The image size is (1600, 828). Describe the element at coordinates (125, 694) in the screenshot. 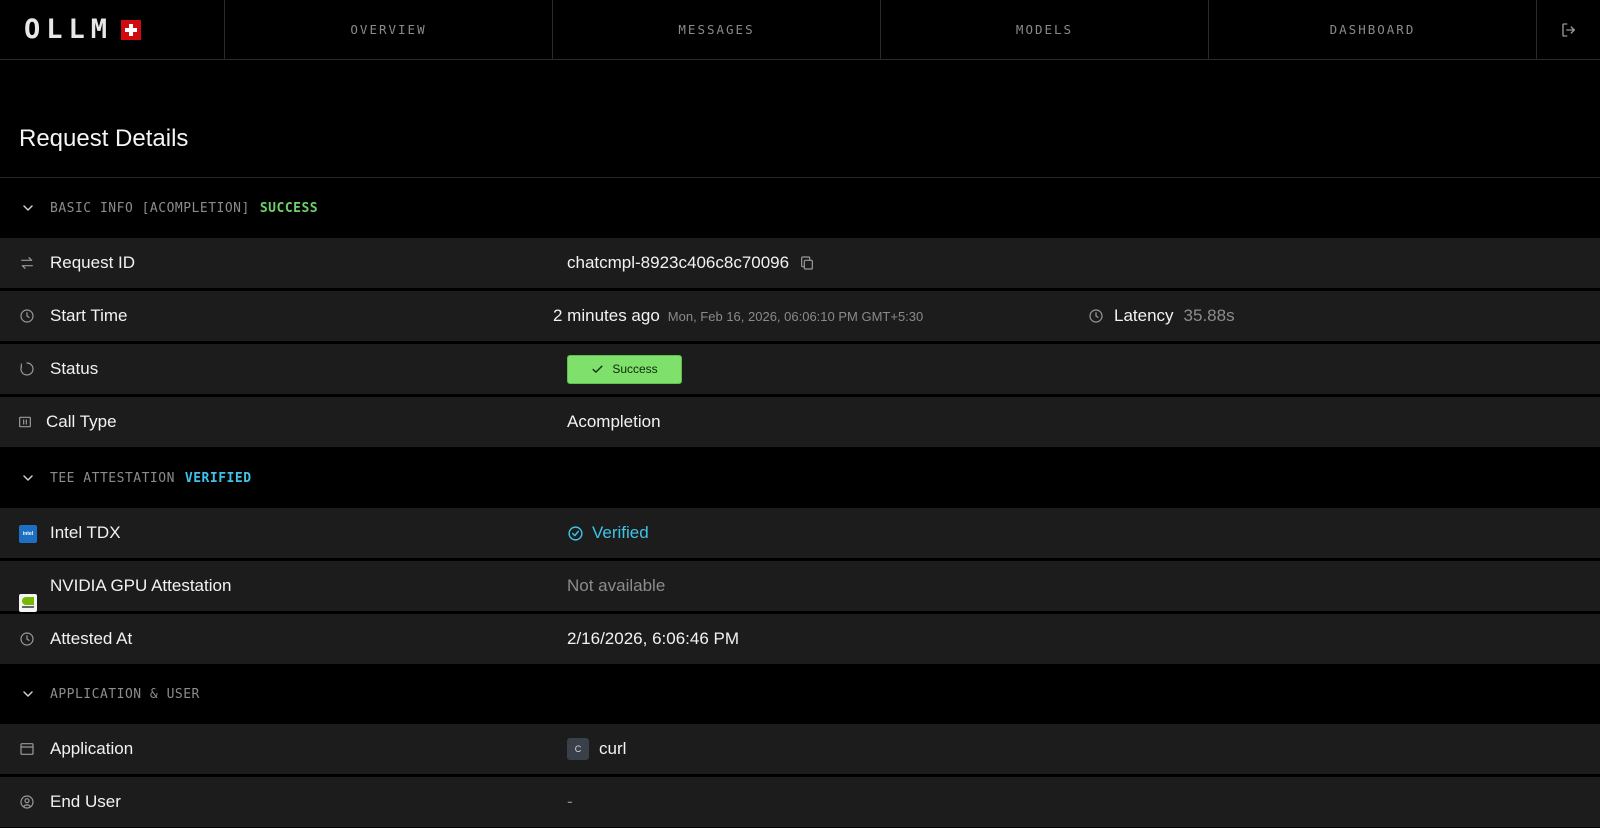

I see `section-label: APPLICATION & USER` at that location.